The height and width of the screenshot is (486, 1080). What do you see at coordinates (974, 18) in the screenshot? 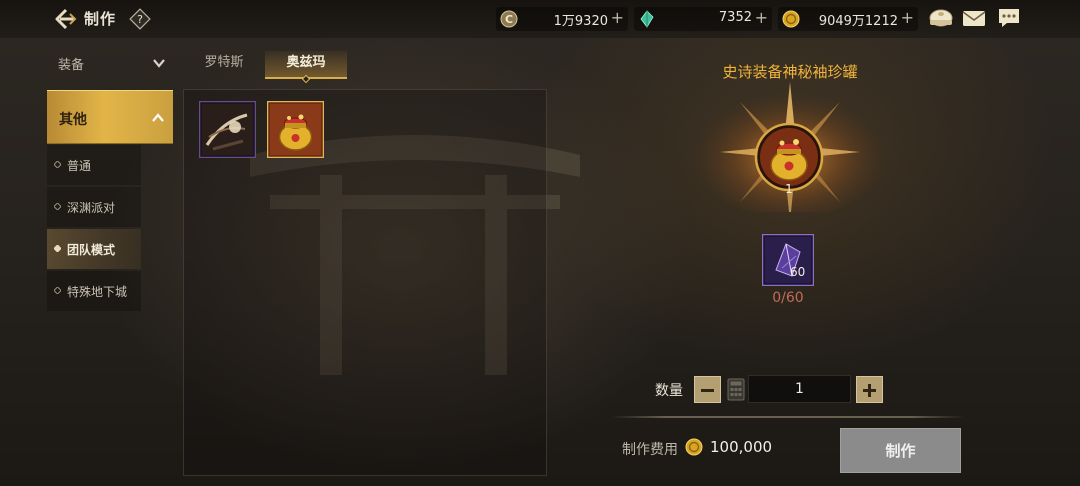
I see `mail-icon` at bounding box center [974, 18].